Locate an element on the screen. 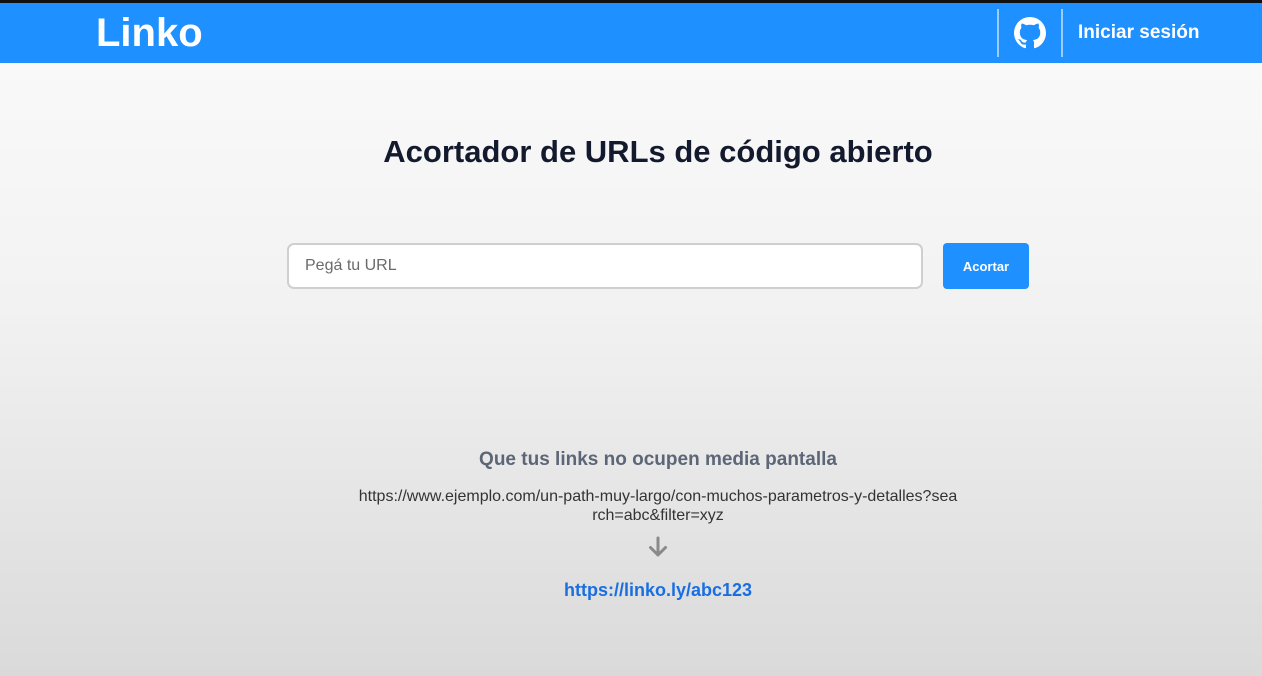 This screenshot has width=1262, height=676. arrow-down-icon is located at coordinates (658, 547).